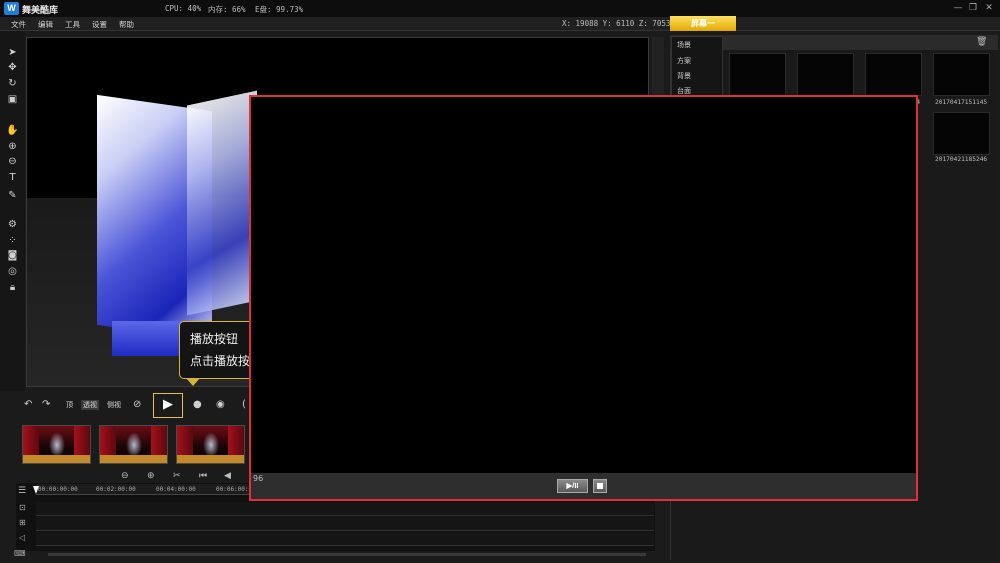 Image resolution: width=1000 pixels, height=563 pixels. Describe the element at coordinates (193, 382) in the screenshot. I see `tooltip-pointer` at that location.